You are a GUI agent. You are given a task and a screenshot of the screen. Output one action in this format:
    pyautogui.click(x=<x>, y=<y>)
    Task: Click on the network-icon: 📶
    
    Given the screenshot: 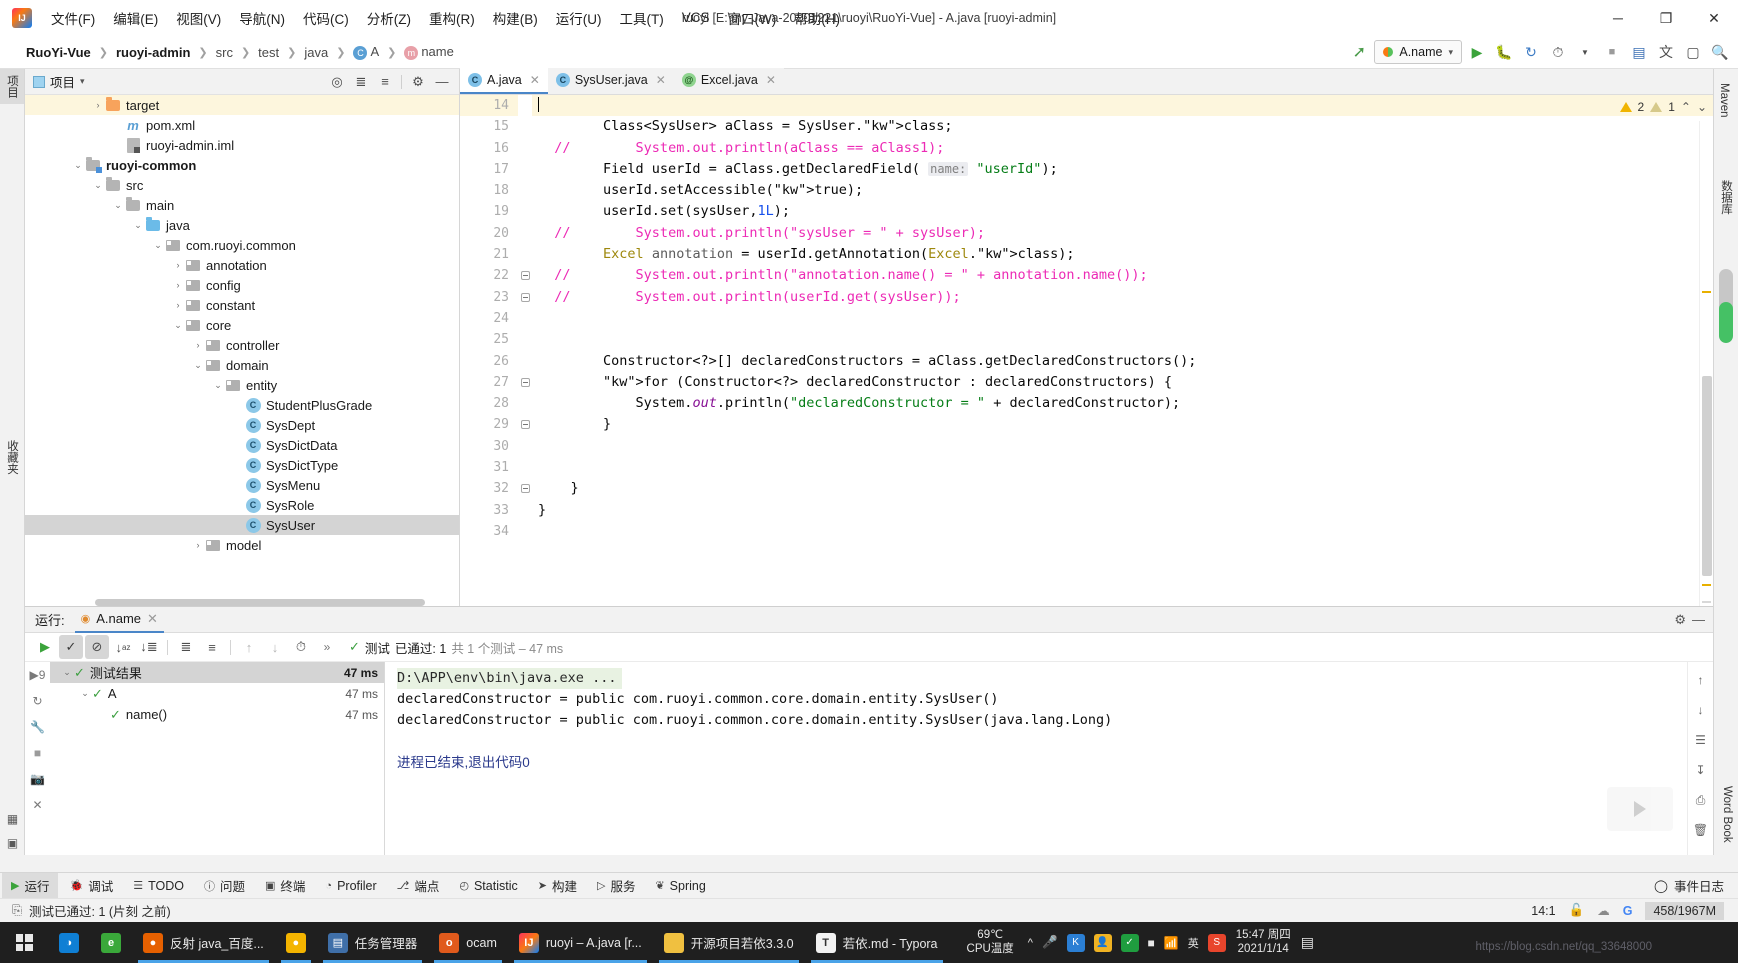 What is the action you would take?
    pyautogui.click(x=1171, y=943)
    